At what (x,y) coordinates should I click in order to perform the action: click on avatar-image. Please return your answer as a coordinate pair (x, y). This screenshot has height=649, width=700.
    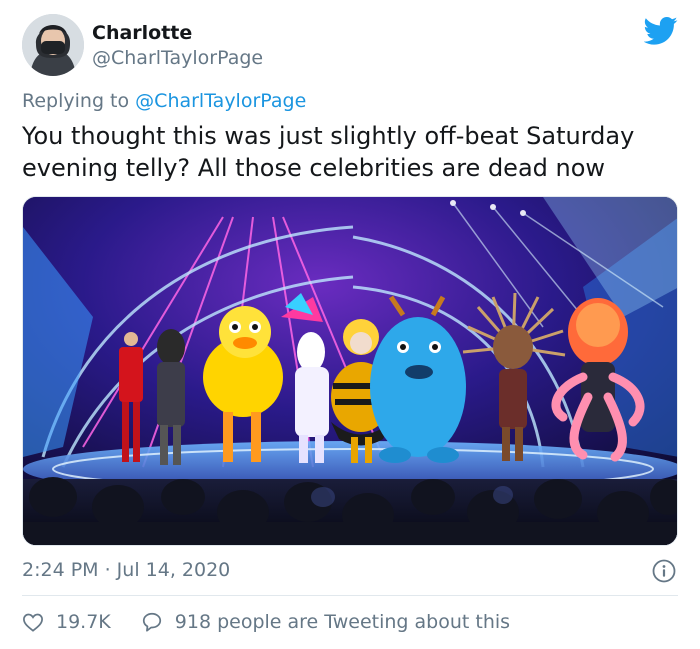
    Looking at the image, I should click on (53, 45).